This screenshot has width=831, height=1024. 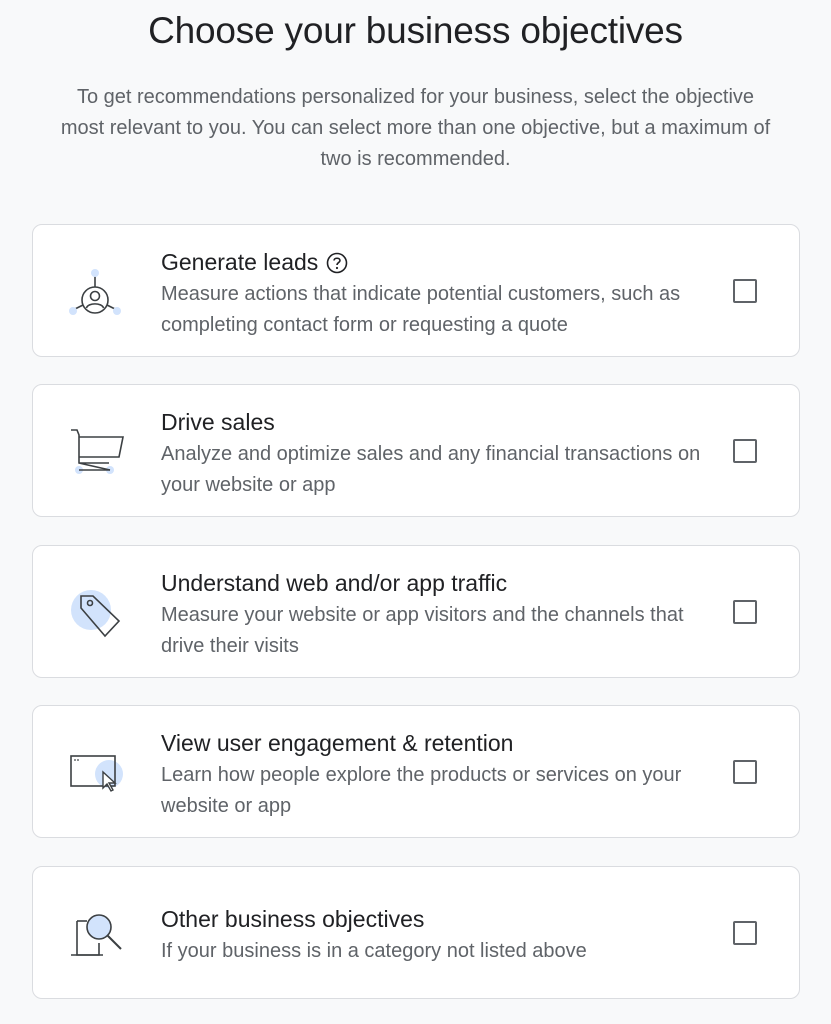 What do you see at coordinates (97, 453) in the screenshot?
I see `shopping-cart-icon` at bounding box center [97, 453].